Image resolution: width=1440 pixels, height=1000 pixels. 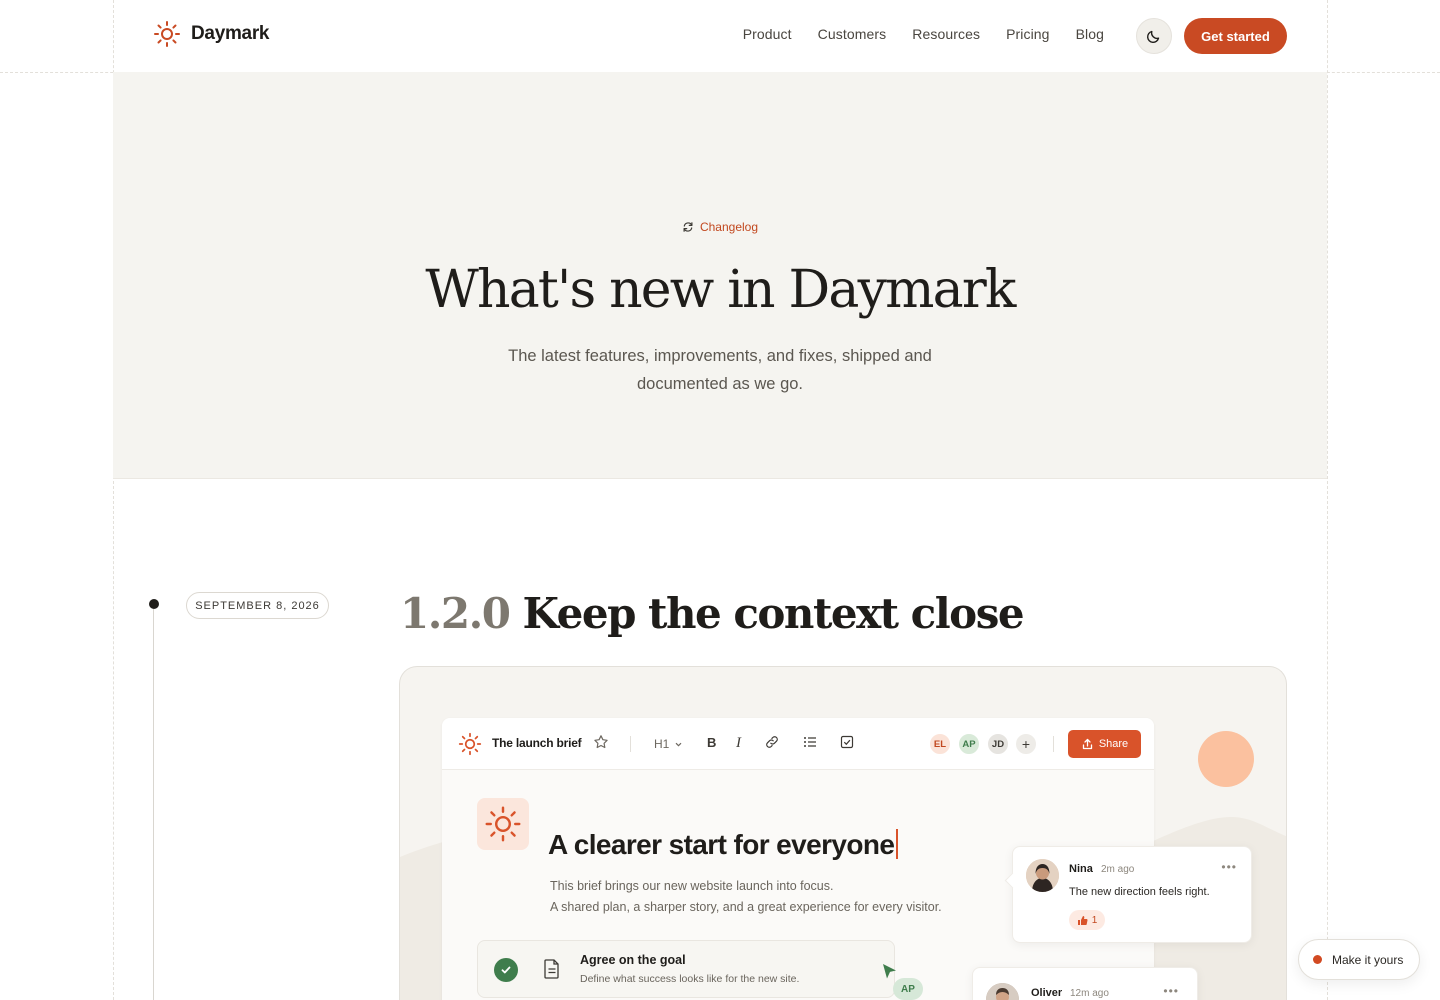 What do you see at coordinates (154, 604) in the screenshot?
I see `timeline-dot` at bounding box center [154, 604].